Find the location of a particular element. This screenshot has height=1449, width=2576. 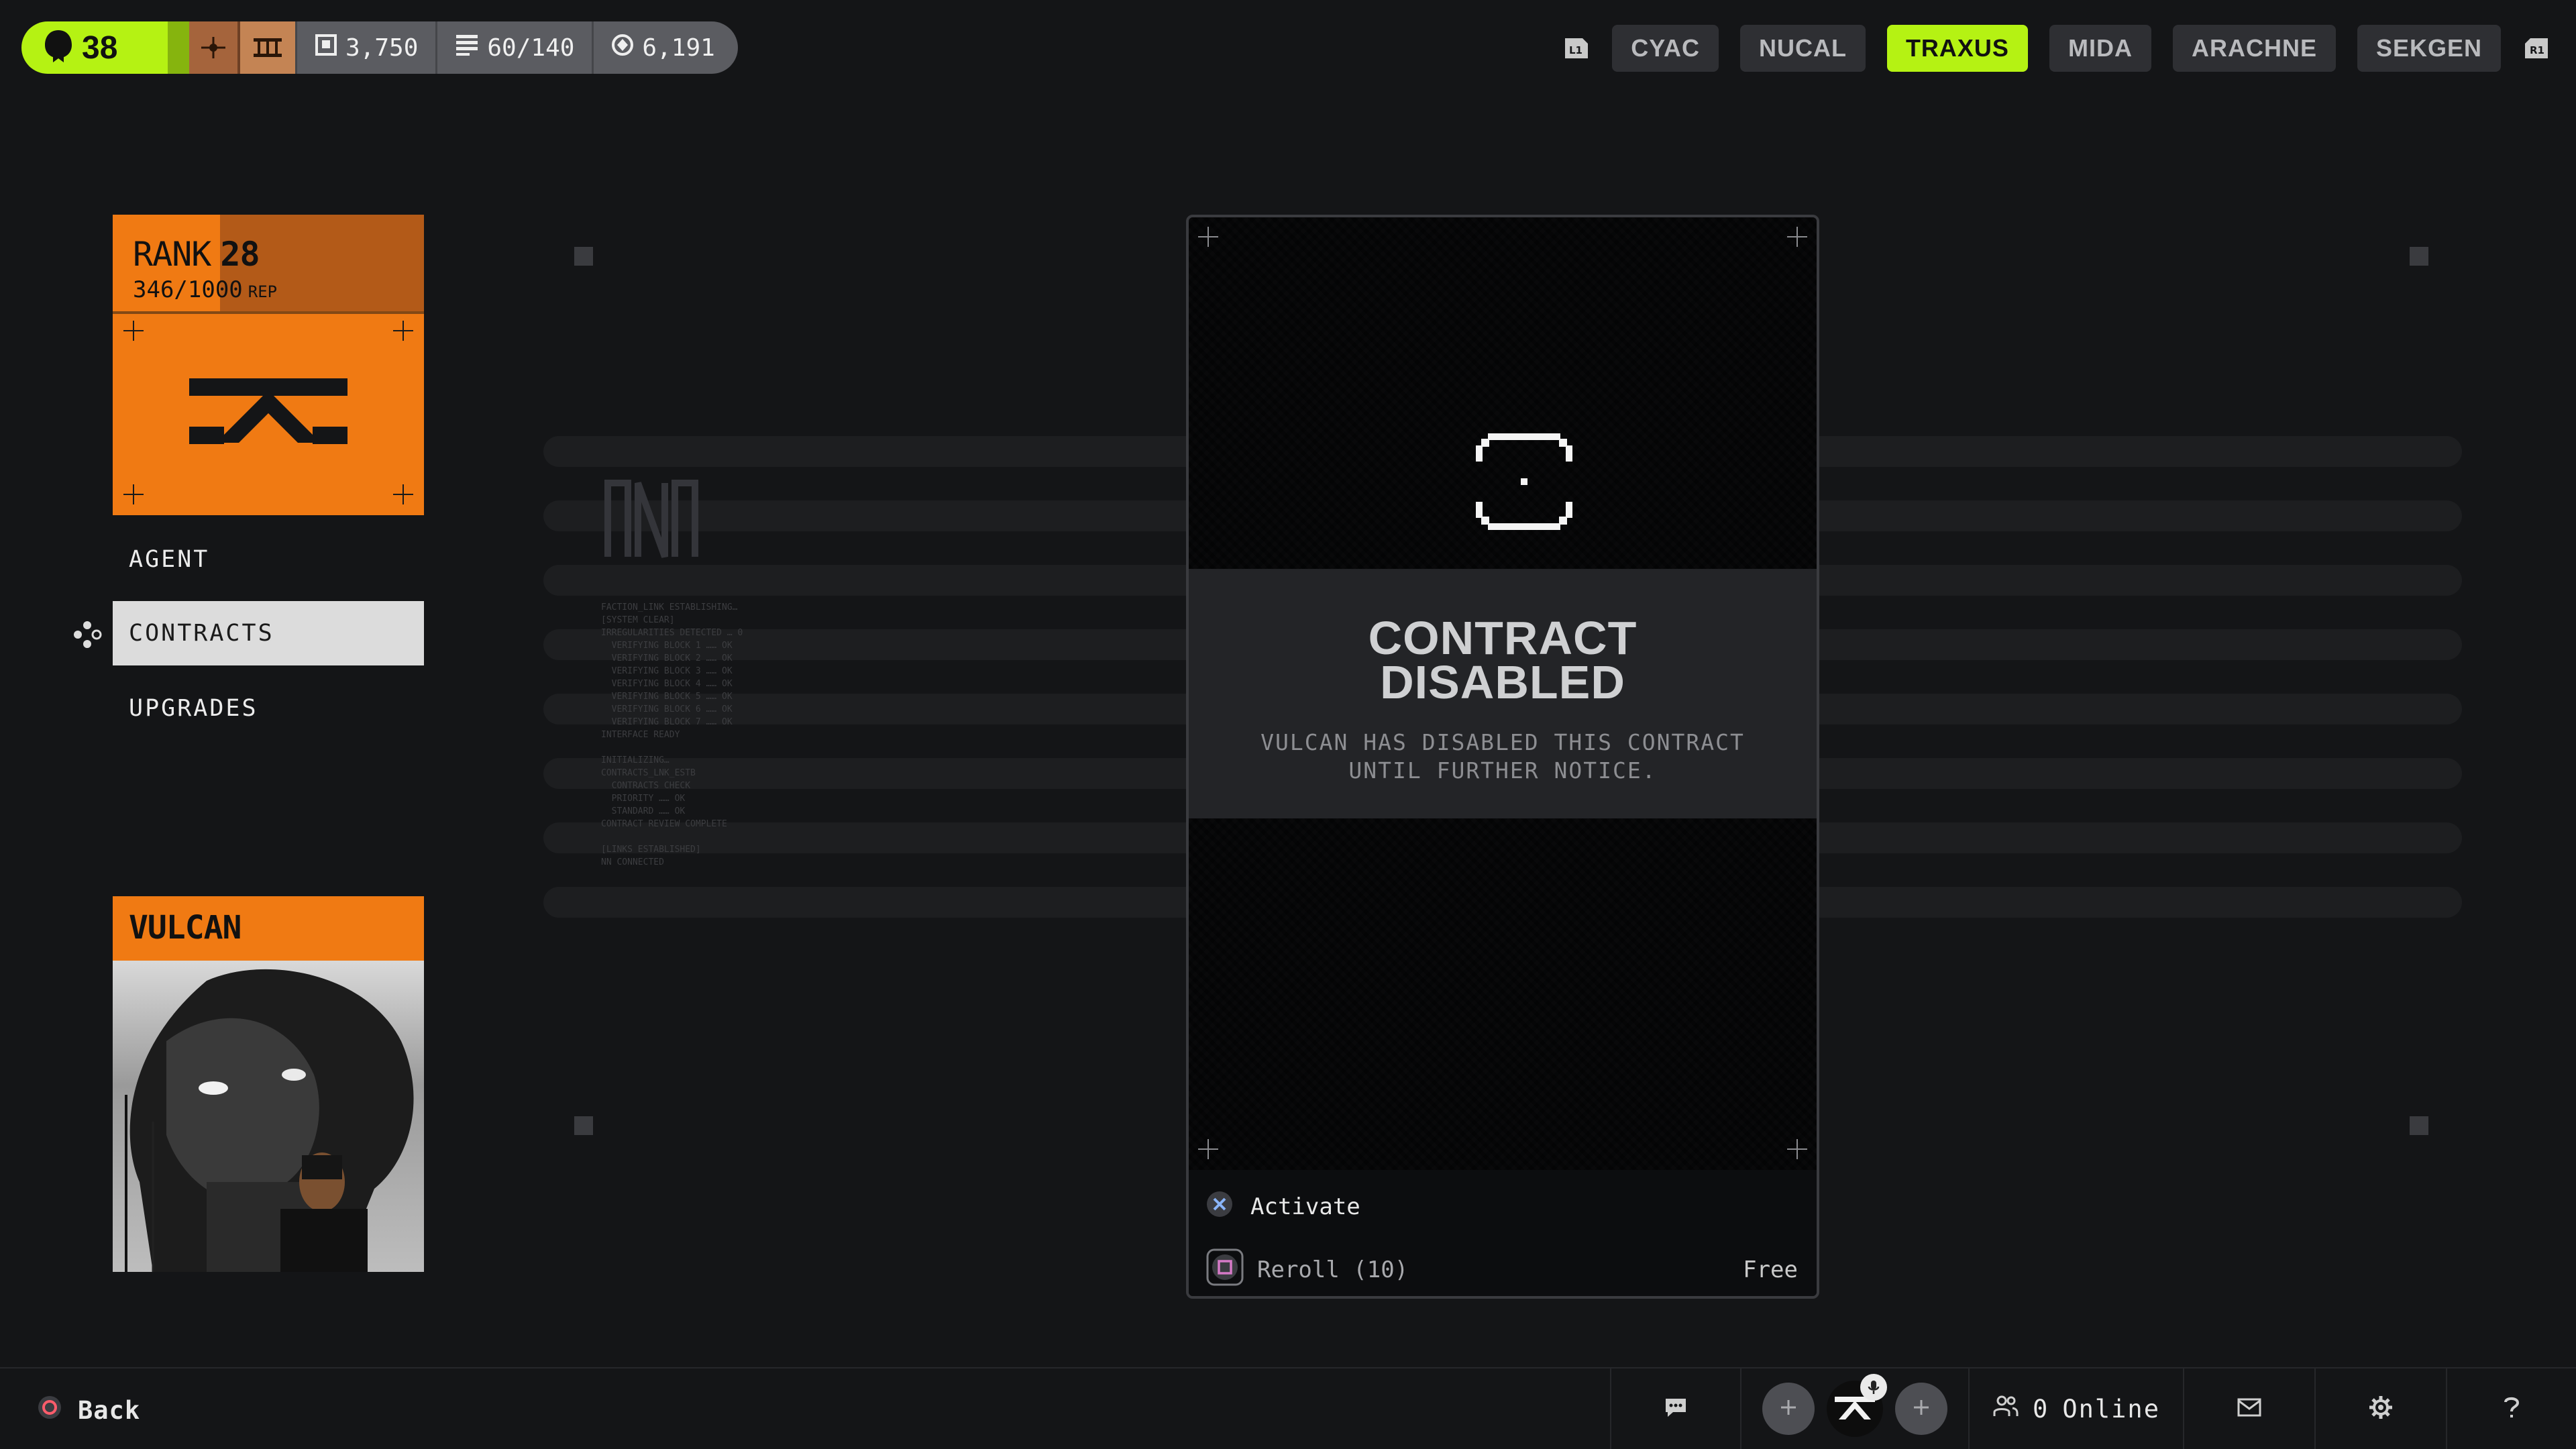

back-button: Back is located at coordinates (88, 1410).